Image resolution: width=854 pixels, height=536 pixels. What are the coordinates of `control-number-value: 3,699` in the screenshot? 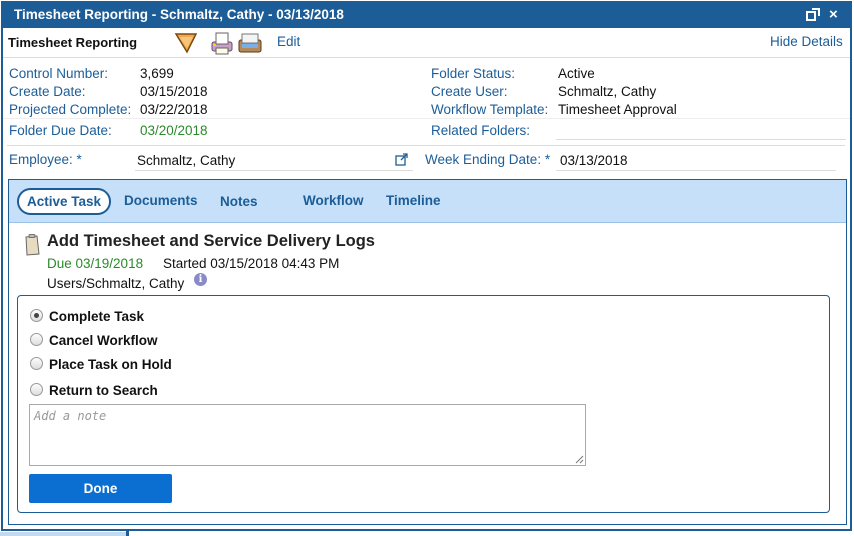 It's located at (157, 73).